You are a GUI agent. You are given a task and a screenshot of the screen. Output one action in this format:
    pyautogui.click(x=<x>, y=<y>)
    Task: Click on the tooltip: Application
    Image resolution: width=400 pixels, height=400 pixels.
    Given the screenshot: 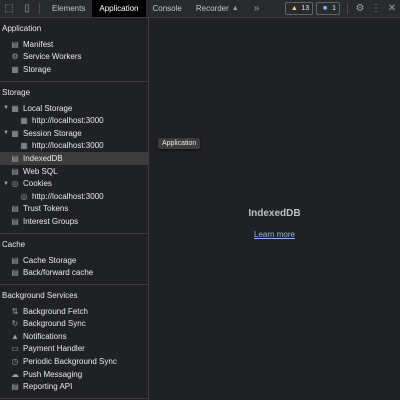 What is the action you would take?
    pyautogui.click(x=179, y=143)
    